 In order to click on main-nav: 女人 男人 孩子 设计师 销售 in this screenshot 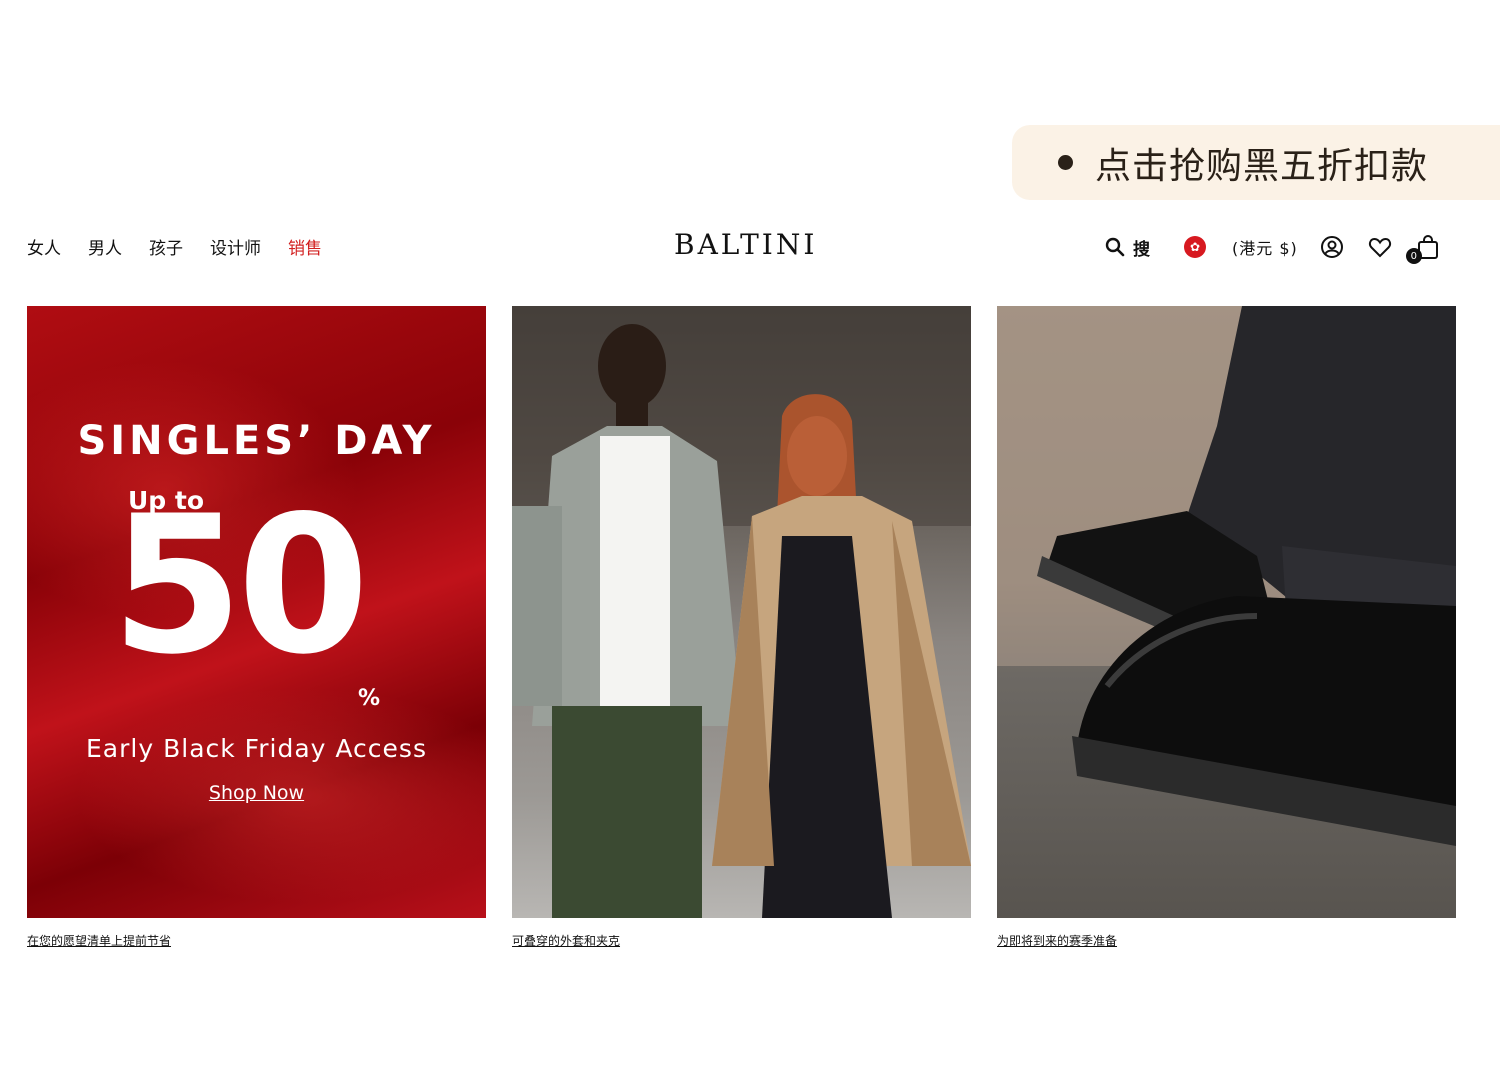, I will do `click(188, 246)`.